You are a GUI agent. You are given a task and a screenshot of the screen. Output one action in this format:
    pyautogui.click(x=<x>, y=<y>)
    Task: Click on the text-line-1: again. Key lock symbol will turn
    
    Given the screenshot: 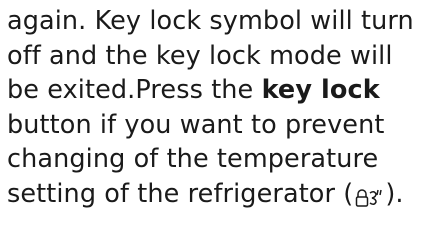 What is the action you would take?
    pyautogui.click(x=210, y=21)
    